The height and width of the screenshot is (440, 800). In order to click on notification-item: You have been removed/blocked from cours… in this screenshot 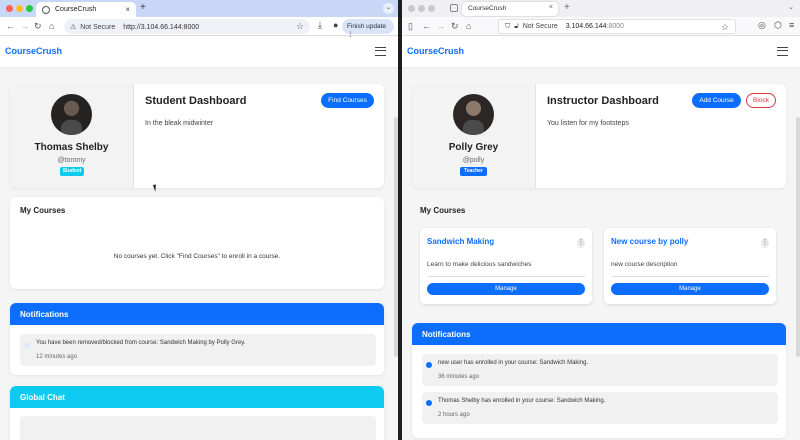, I will do `click(198, 350)`.